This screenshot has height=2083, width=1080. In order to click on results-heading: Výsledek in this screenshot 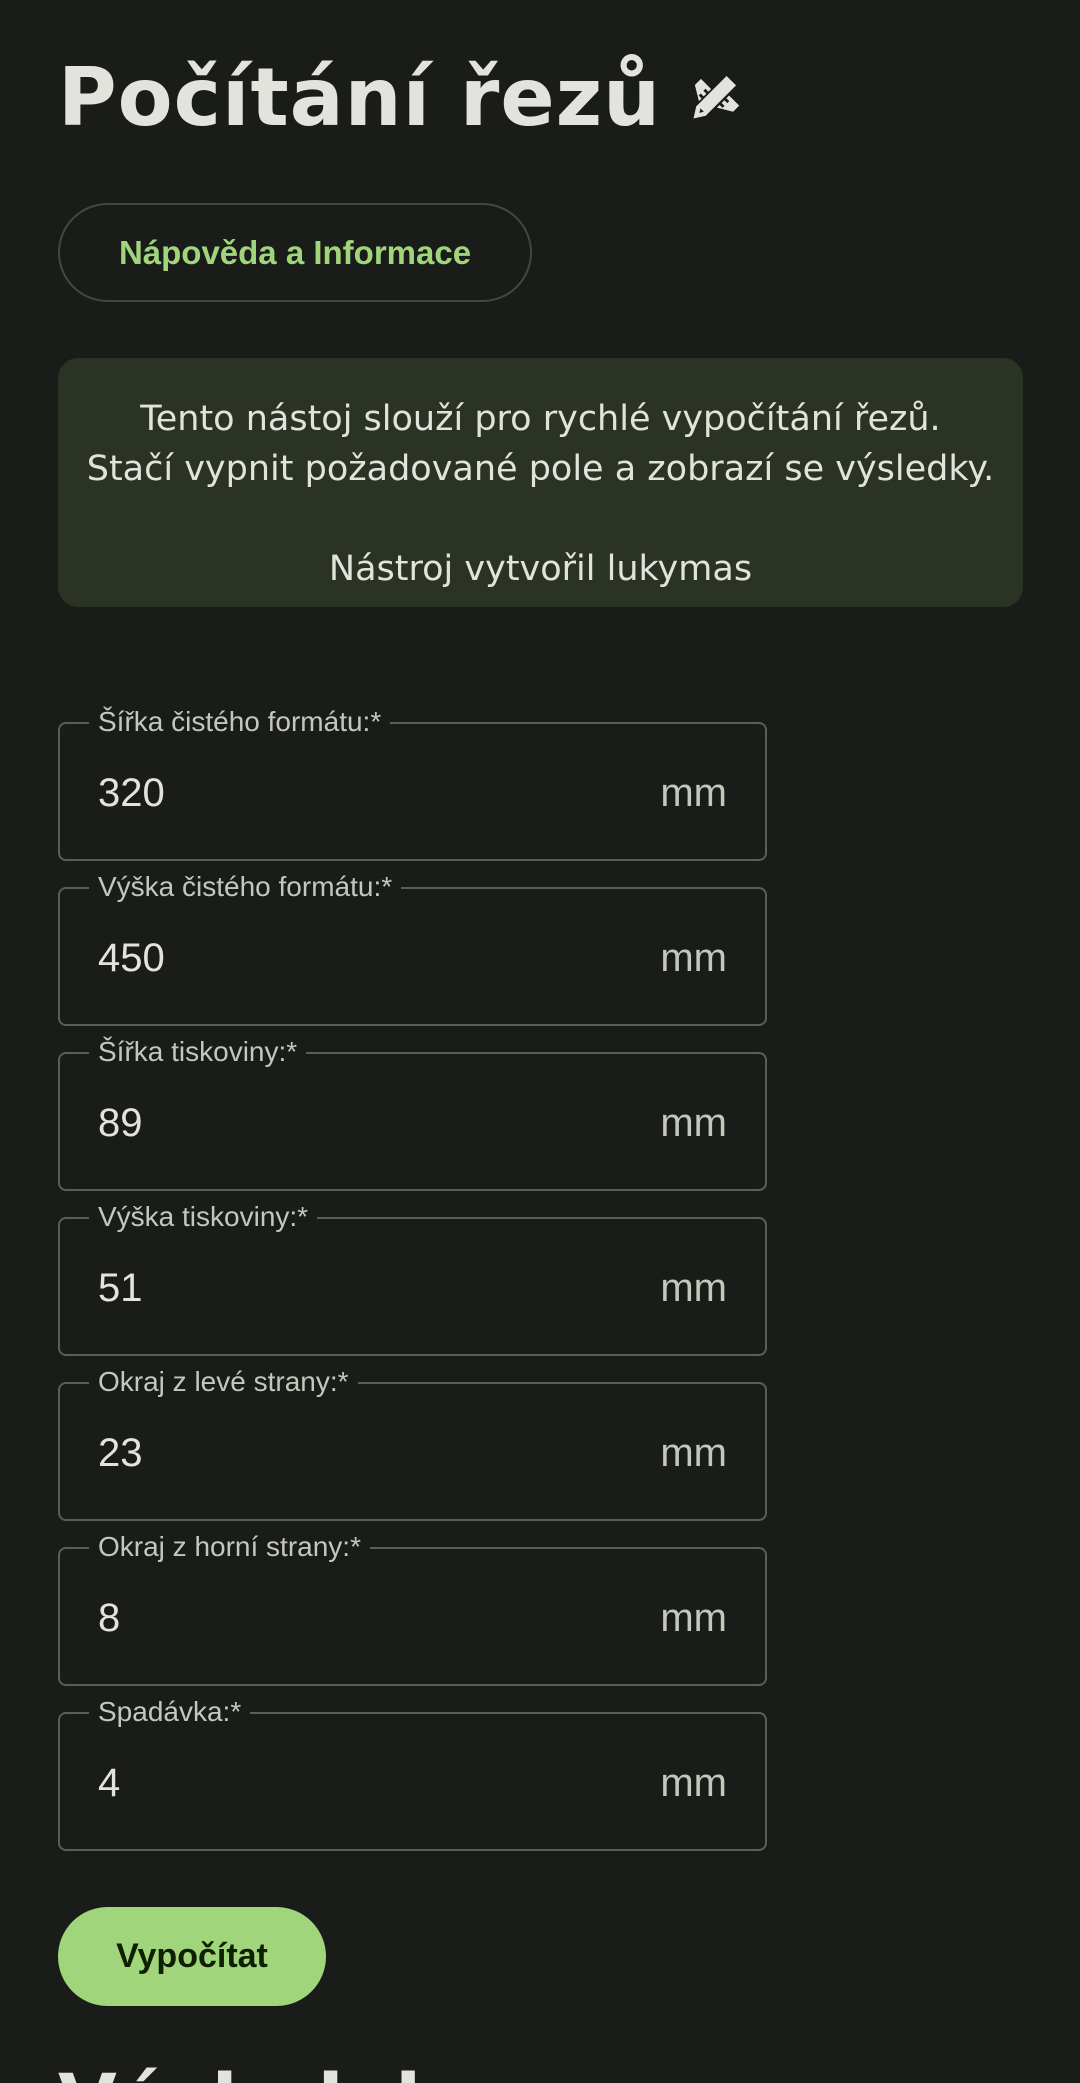, I will do `click(252, 2067)`.